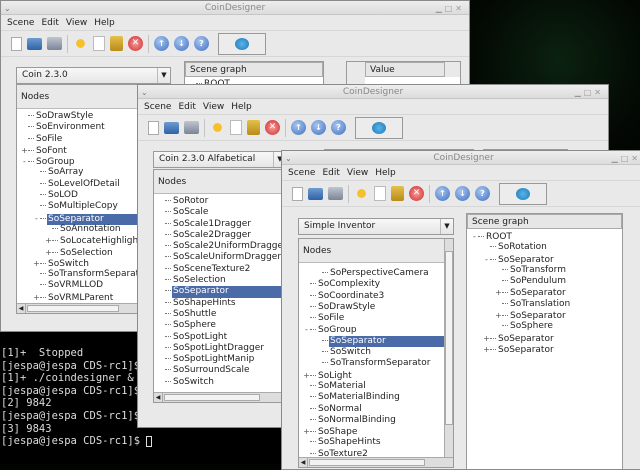  What do you see at coordinates (544, 247) in the screenshot?
I see `tree-item: SoRotation` at bounding box center [544, 247].